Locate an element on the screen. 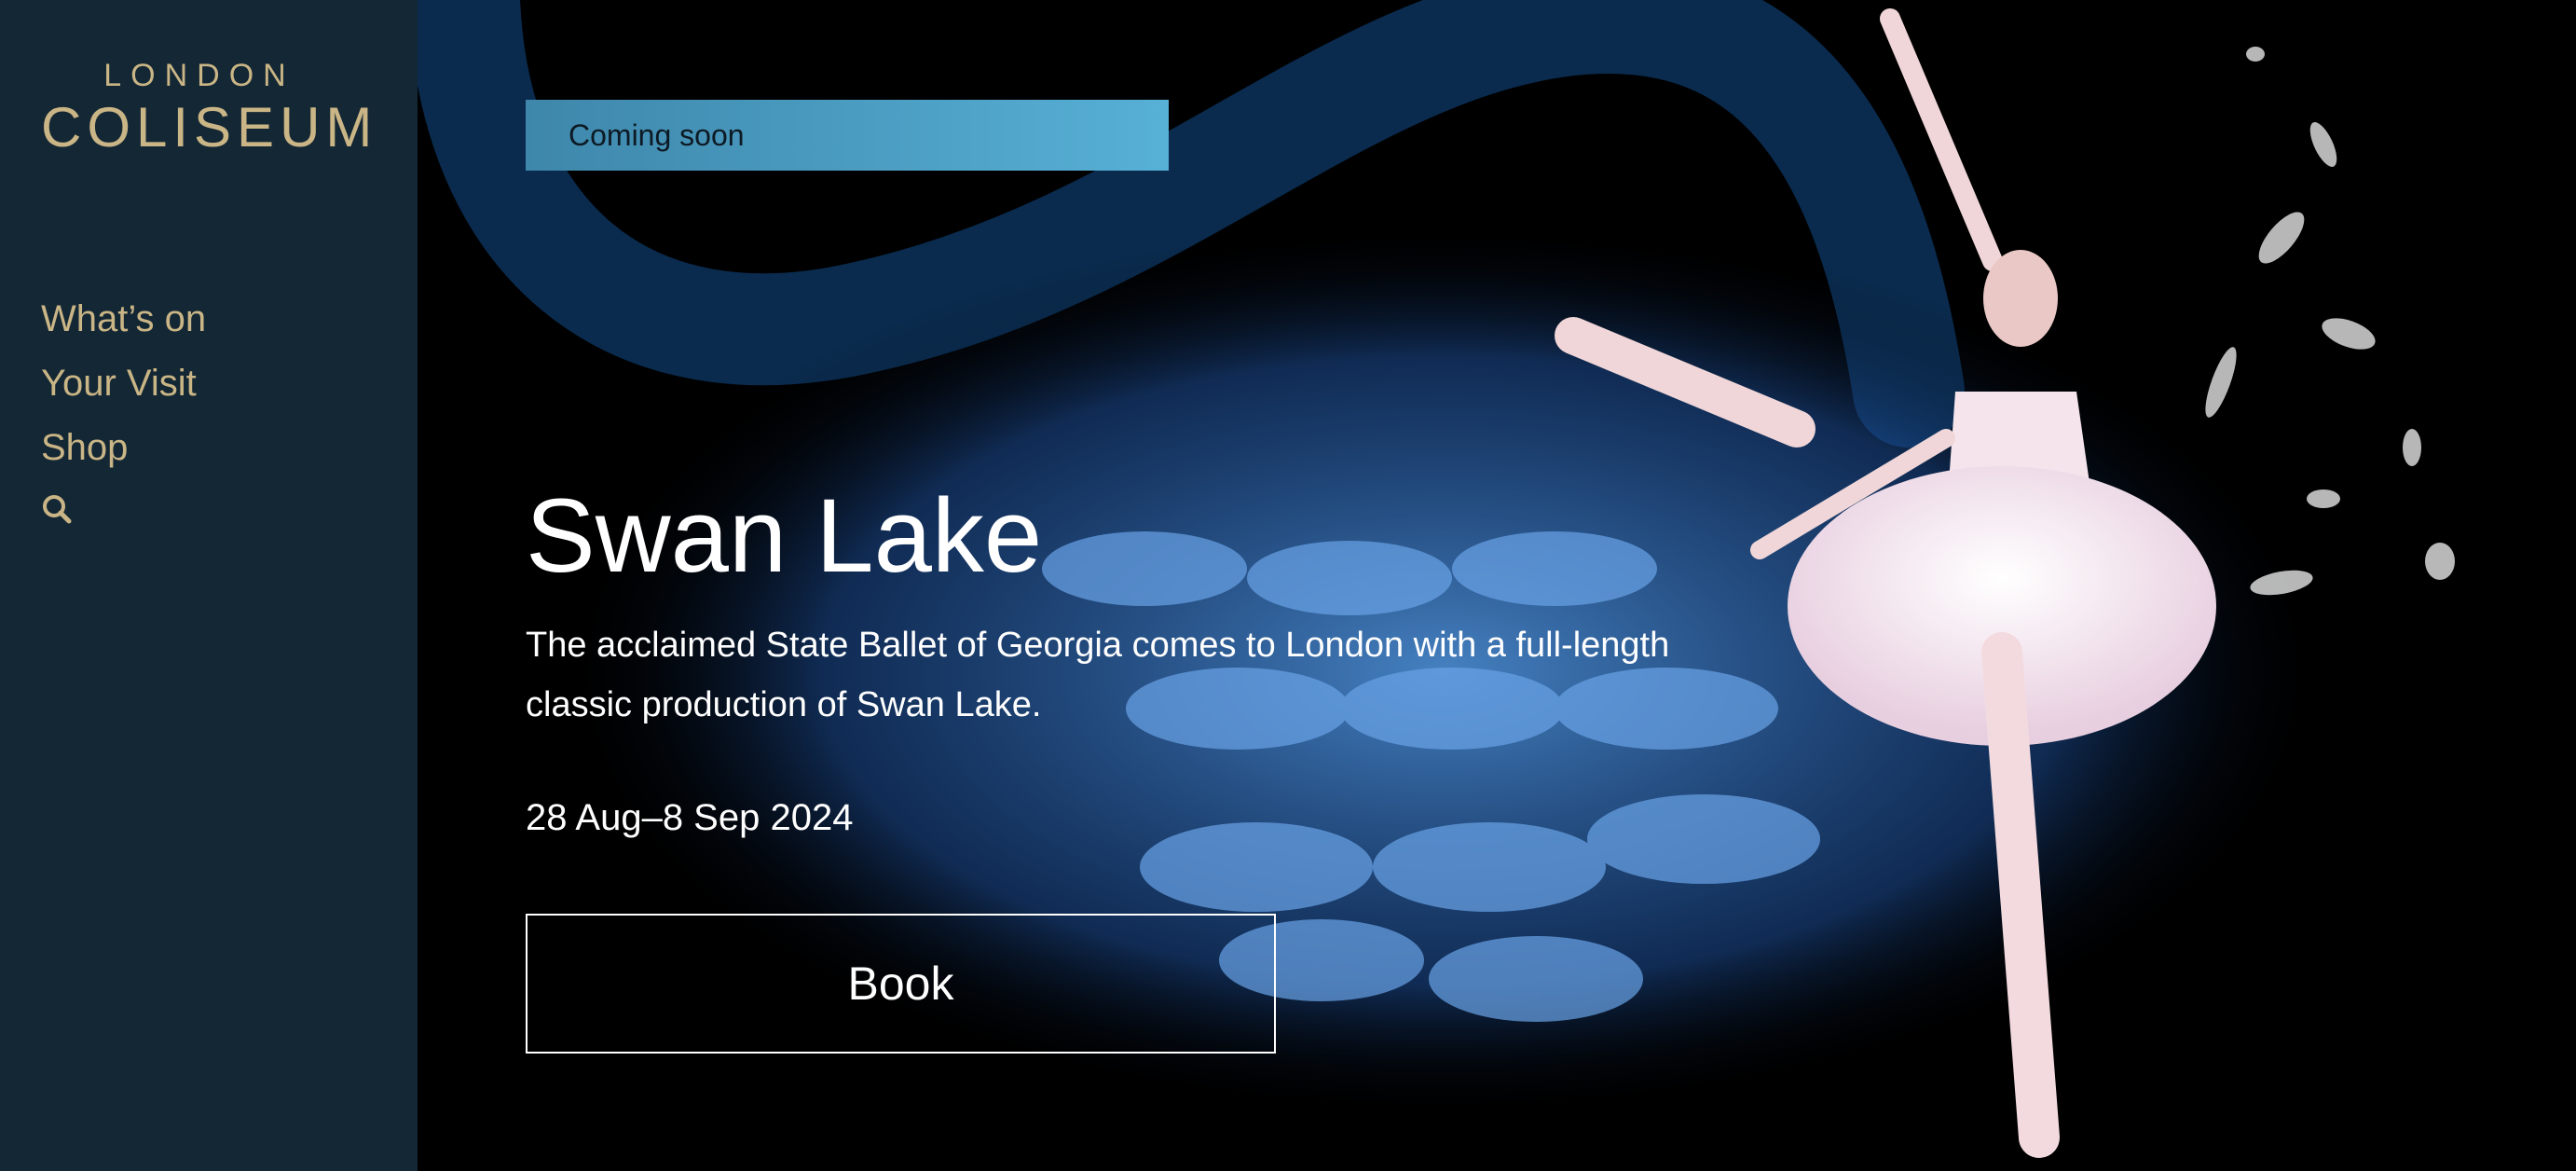 The height and width of the screenshot is (1171, 2576). nav-item-your-visit: Your Visit is located at coordinates (123, 383).